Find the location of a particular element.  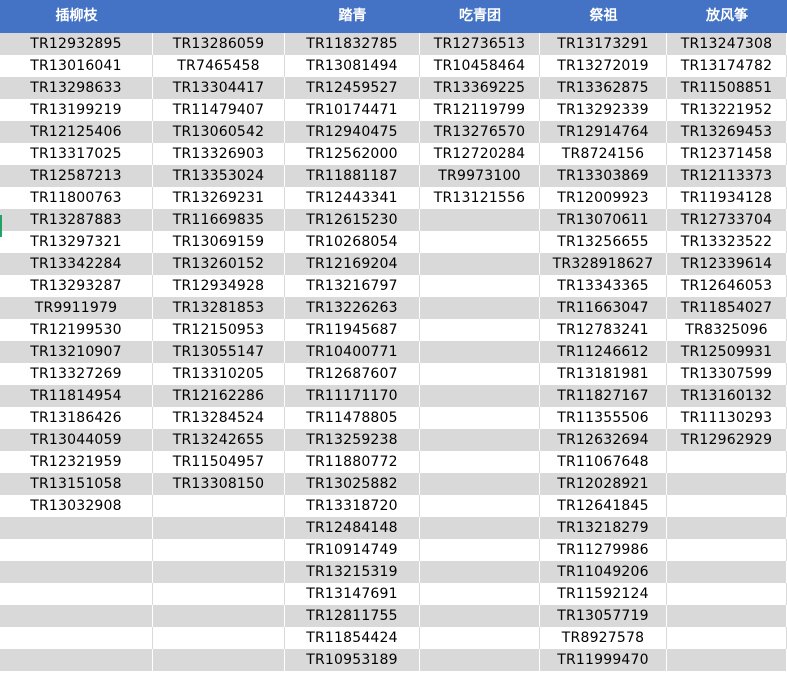

table-cell: TR12932895 is located at coordinates (76, 44).